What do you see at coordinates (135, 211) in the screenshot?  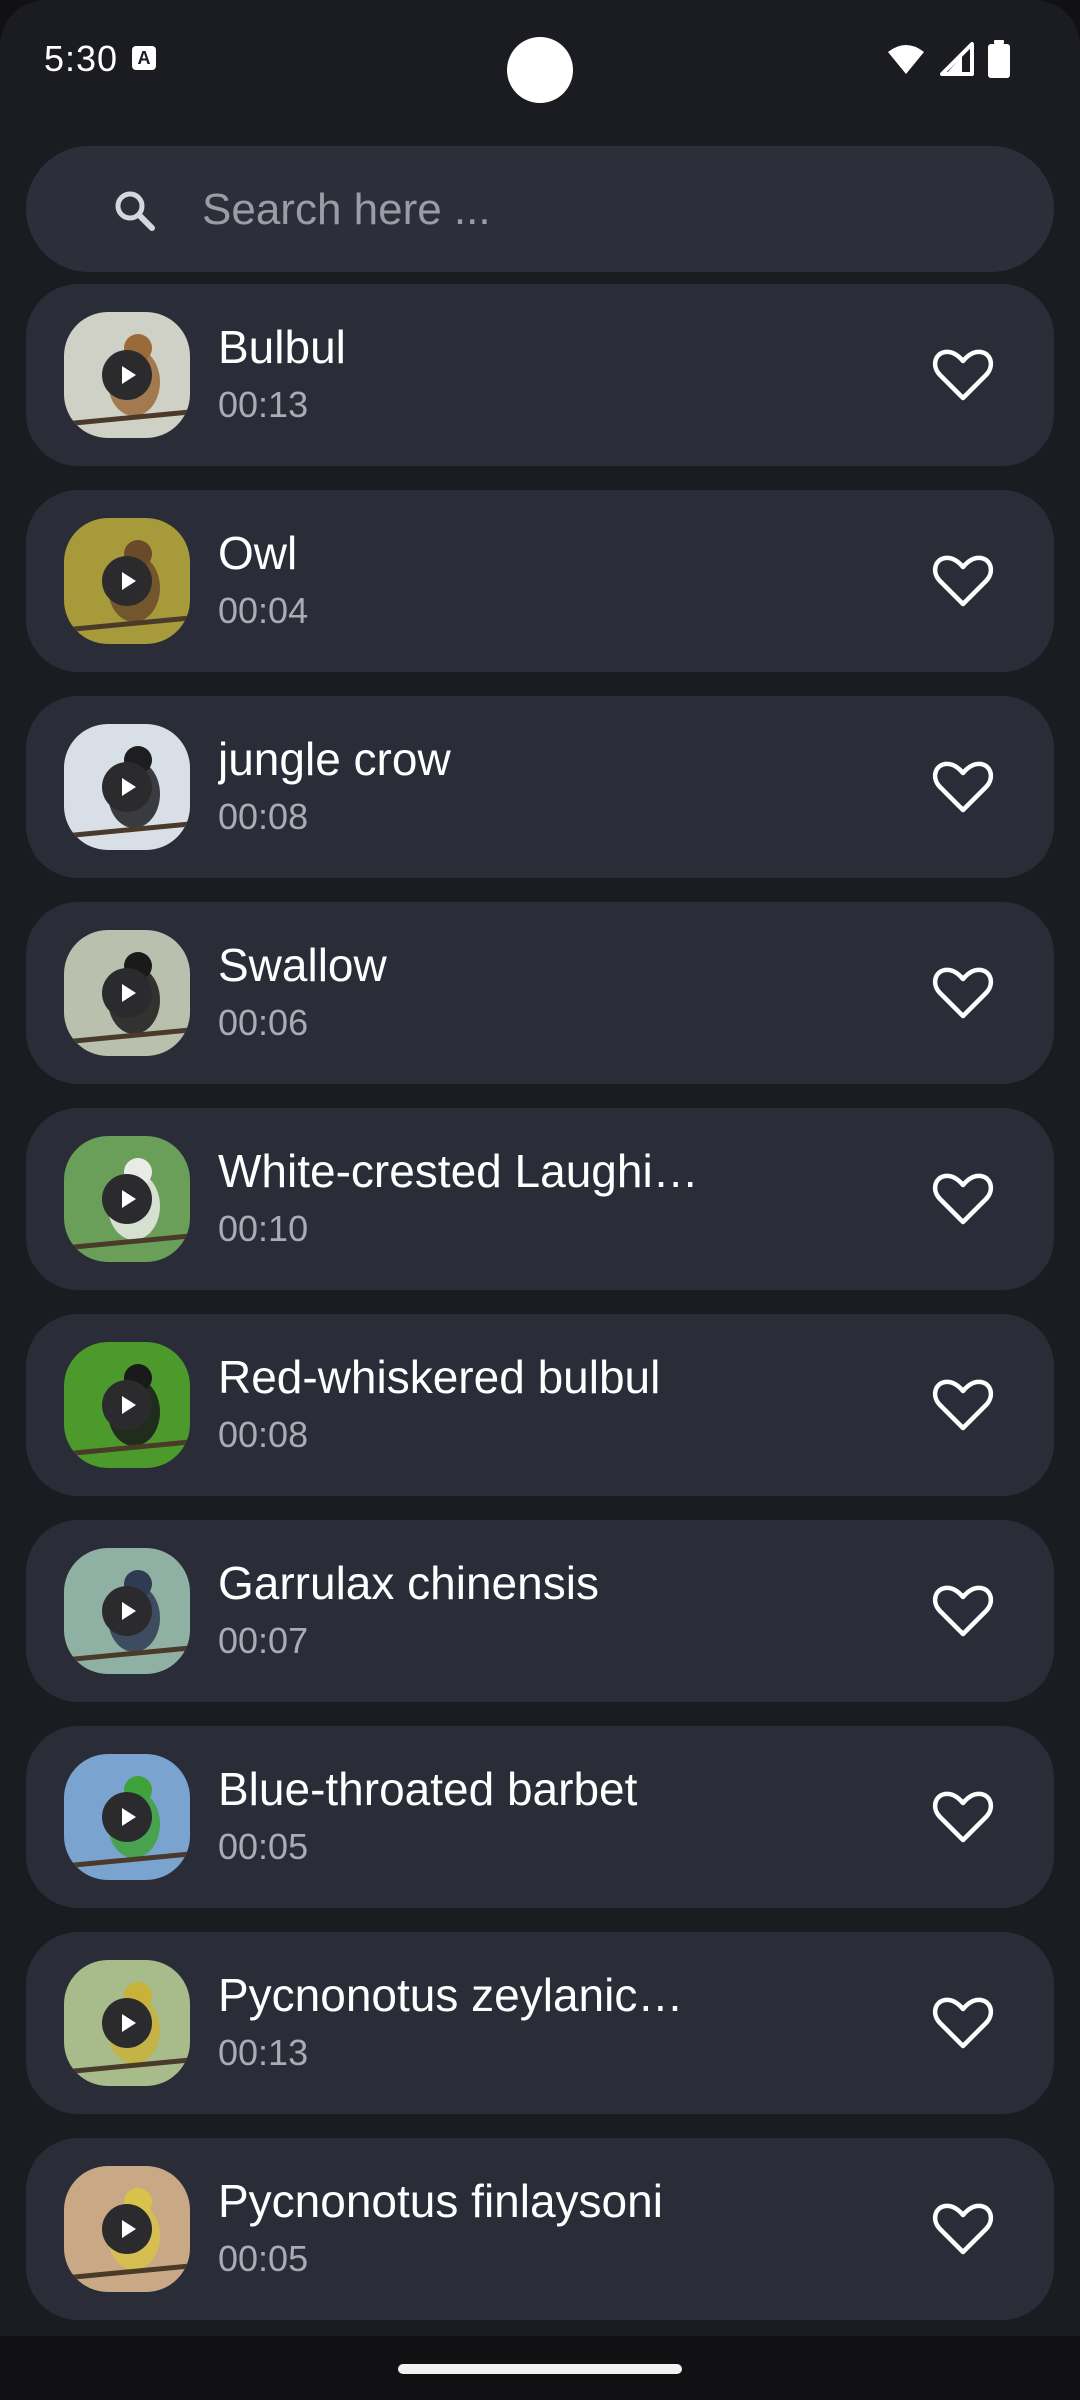 I see `search-icon` at bounding box center [135, 211].